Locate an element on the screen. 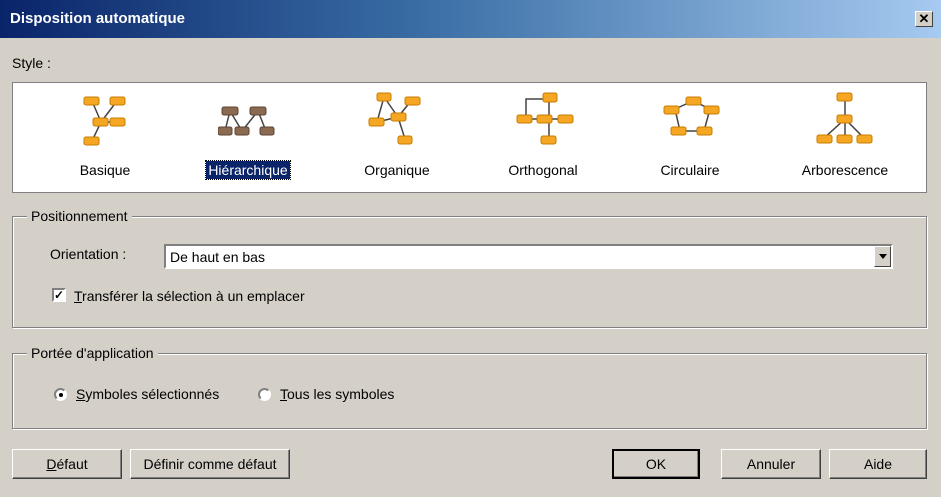  all-symbols-radio is located at coordinates (264, 394).